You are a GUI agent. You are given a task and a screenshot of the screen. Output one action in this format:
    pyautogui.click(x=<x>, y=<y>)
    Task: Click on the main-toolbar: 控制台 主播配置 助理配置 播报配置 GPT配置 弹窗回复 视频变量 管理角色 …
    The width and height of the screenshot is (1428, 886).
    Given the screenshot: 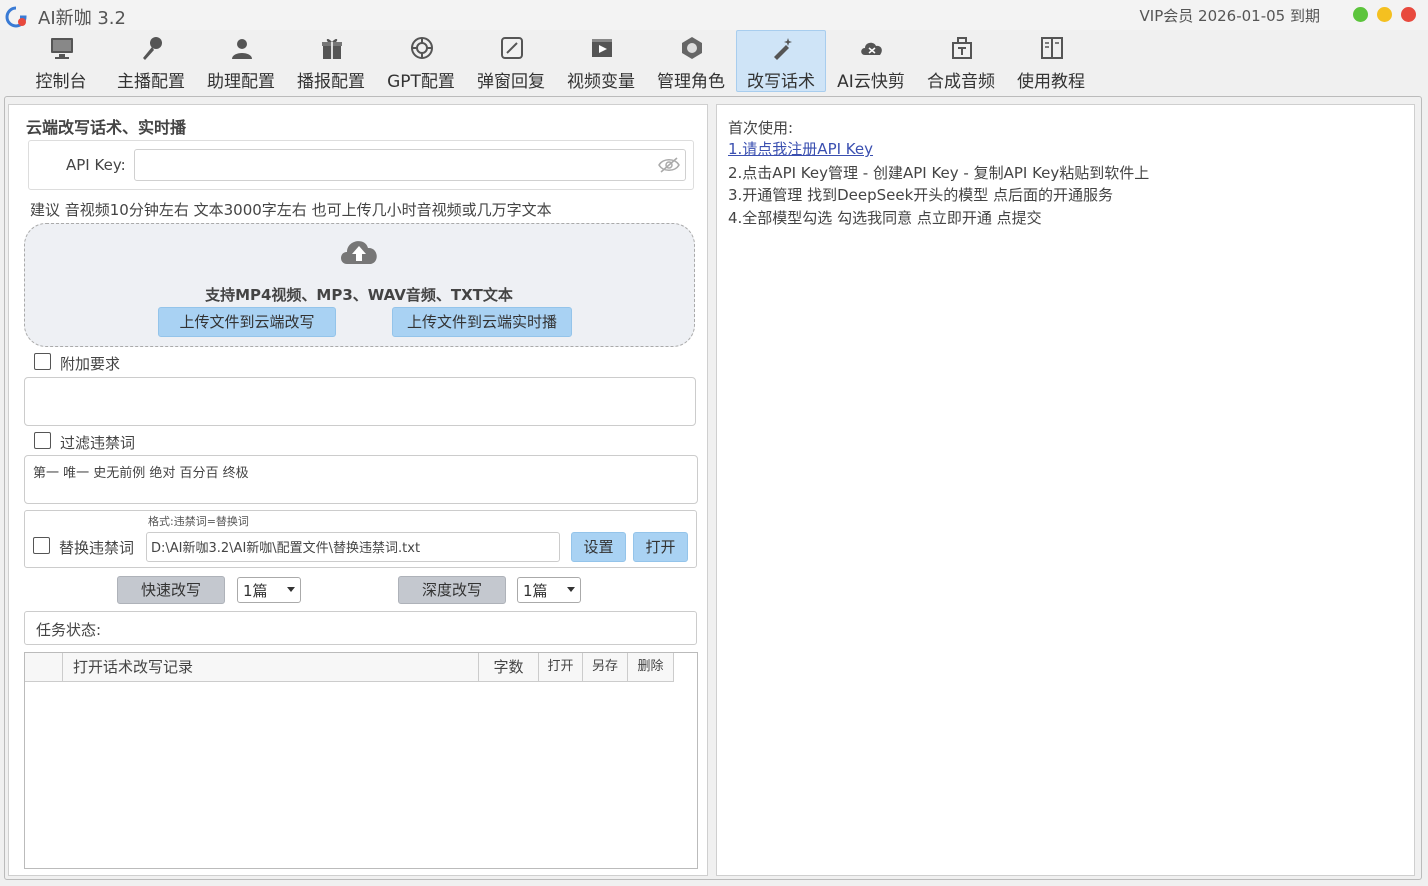 What is the action you would take?
    pyautogui.click(x=556, y=61)
    